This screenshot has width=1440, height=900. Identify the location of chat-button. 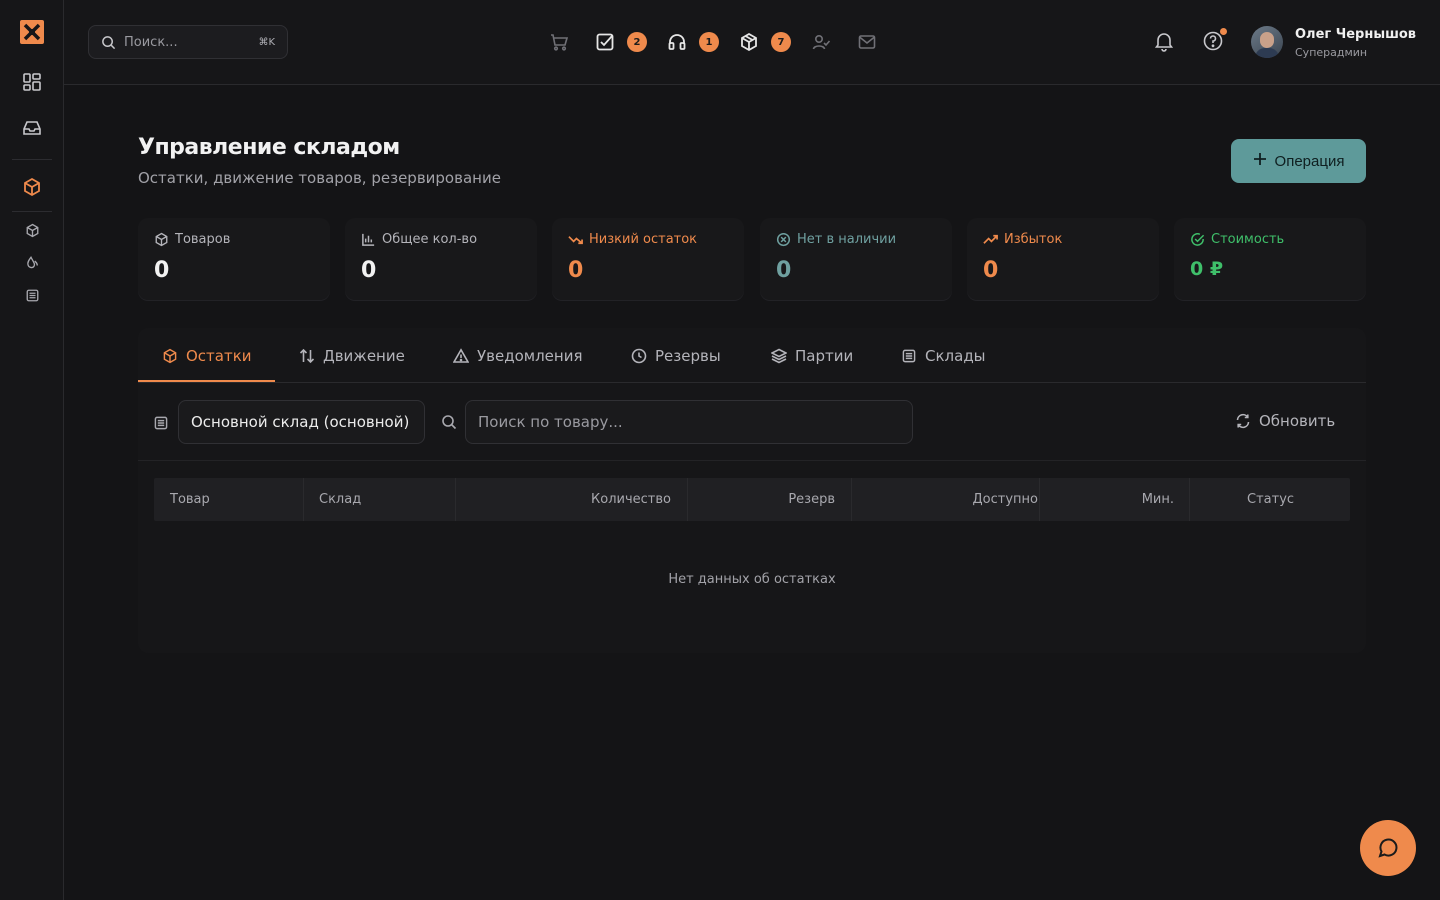
(1388, 848).